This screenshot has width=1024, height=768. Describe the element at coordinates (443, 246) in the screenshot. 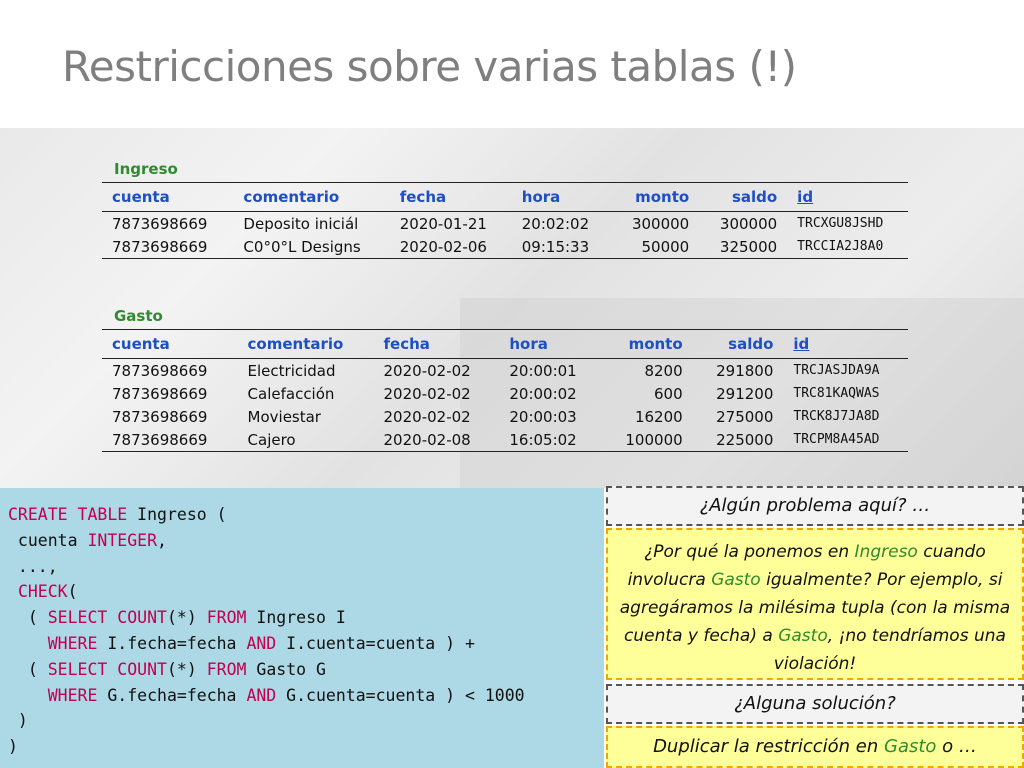

I see `cell-fecha: 2020-02-06` at that location.